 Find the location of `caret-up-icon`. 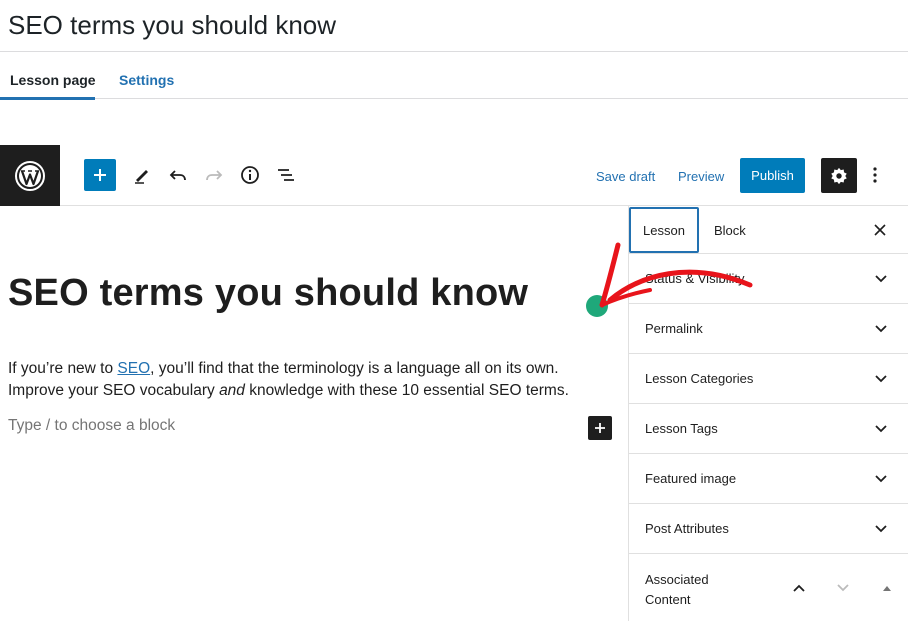

caret-up-icon is located at coordinates (887, 588).